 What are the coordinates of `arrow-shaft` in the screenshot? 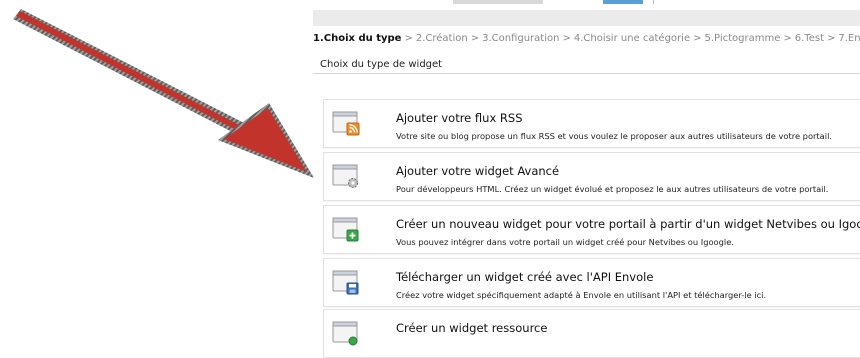 It's located at (130, 72).